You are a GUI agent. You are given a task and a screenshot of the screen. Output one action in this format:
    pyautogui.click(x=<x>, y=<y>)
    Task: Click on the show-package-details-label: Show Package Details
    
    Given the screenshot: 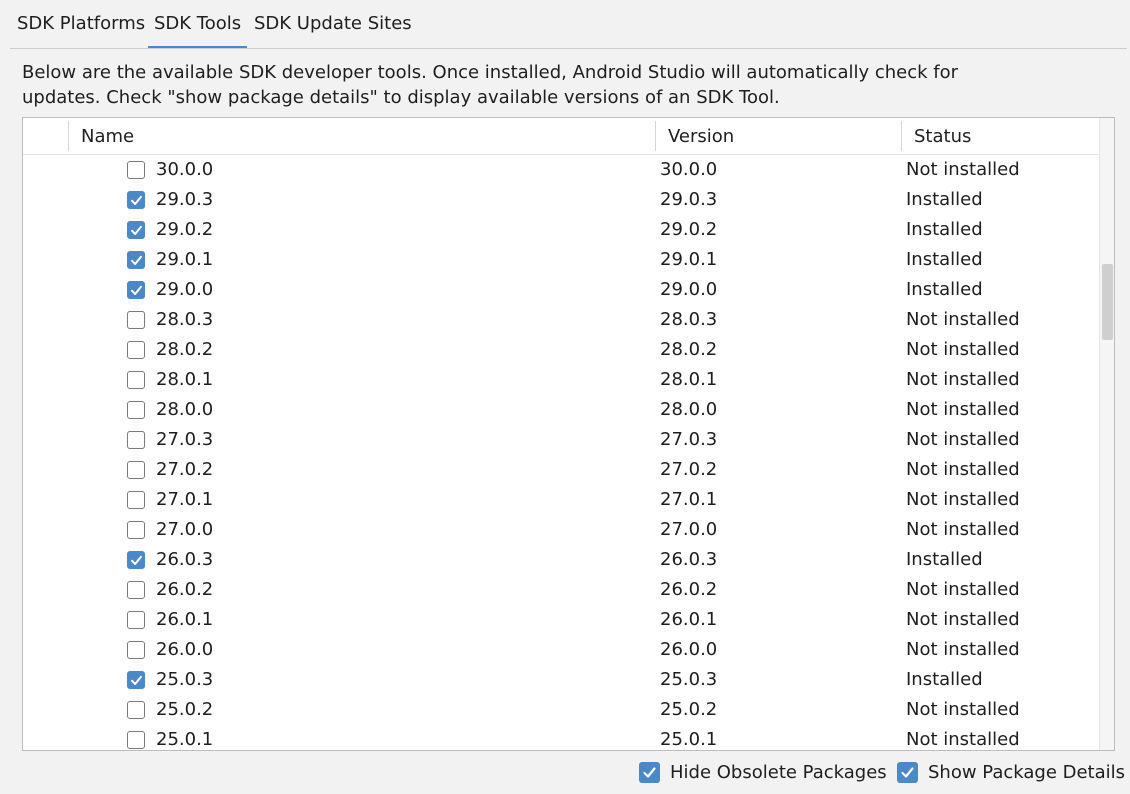 What is the action you would take?
    pyautogui.click(x=1027, y=772)
    